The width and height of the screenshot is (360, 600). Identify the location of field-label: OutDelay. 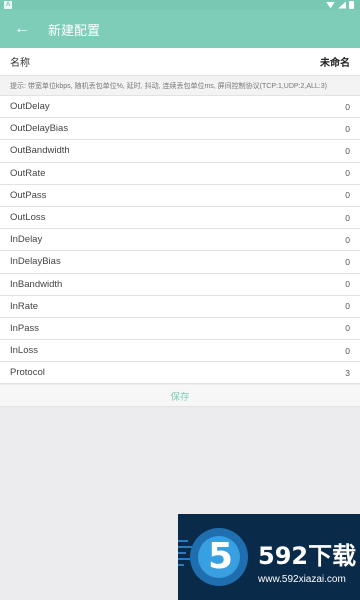
(30, 107).